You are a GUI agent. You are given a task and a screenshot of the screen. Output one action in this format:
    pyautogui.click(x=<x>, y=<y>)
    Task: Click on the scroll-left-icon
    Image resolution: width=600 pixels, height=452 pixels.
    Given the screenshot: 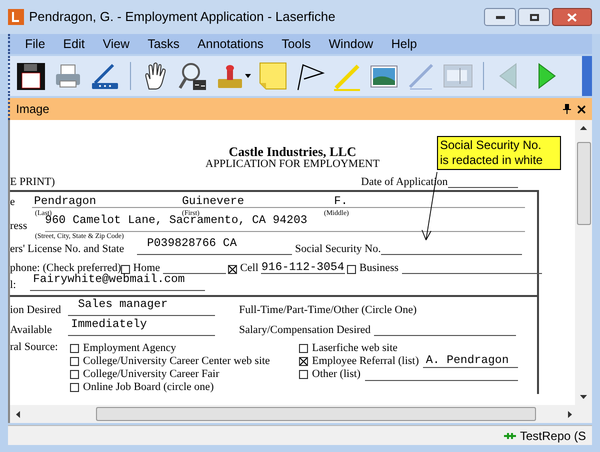 What is the action you would take?
    pyautogui.click(x=18, y=414)
    